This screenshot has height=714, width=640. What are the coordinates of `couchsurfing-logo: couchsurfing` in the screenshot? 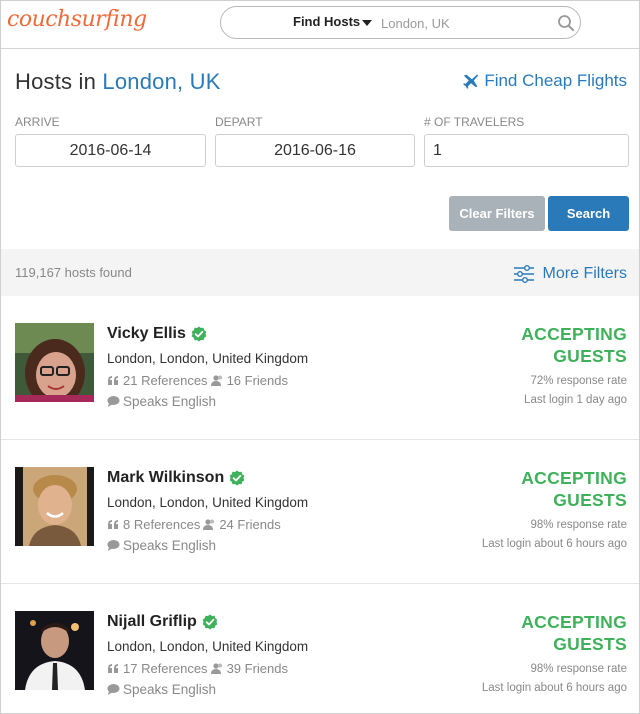 It's located at (77, 19).